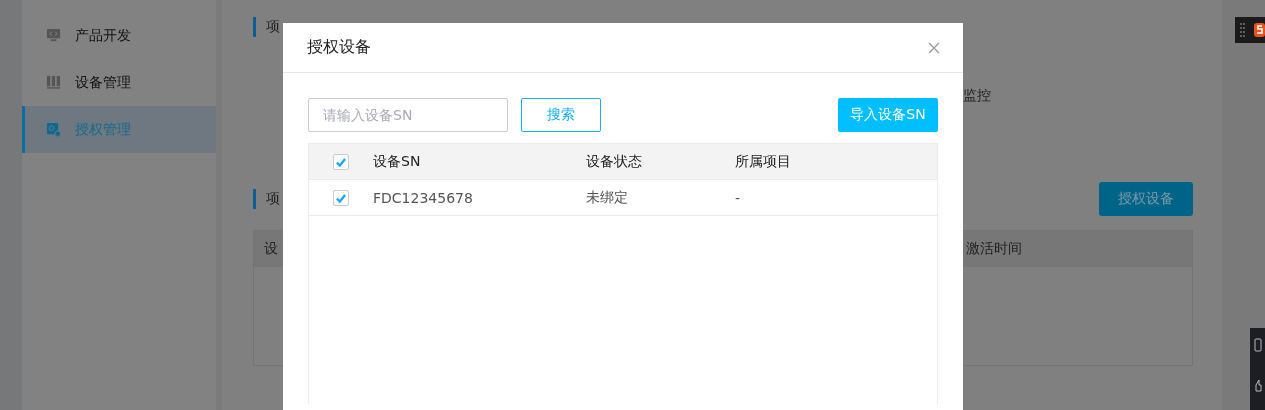 The width and height of the screenshot is (1265, 410). Describe the element at coordinates (339, 47) in the screenshot. I see `dialog-title: 授权设备` at that location.